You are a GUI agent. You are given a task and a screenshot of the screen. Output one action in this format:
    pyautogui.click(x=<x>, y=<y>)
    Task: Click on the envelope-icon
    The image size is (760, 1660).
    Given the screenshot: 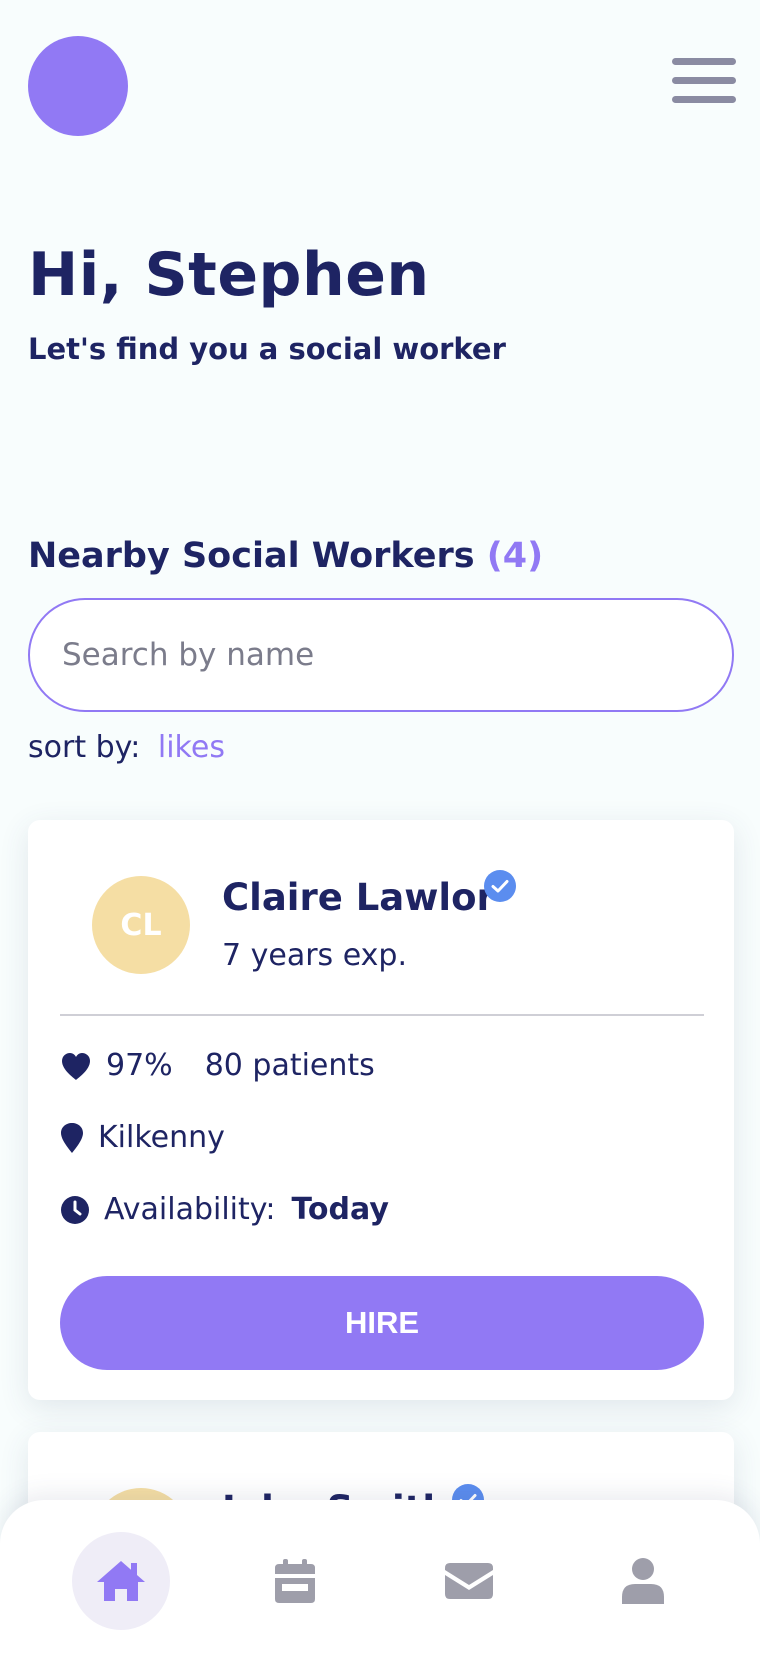 What is the action you would take?
    pyautogui.click(x=469, y=1581)
    